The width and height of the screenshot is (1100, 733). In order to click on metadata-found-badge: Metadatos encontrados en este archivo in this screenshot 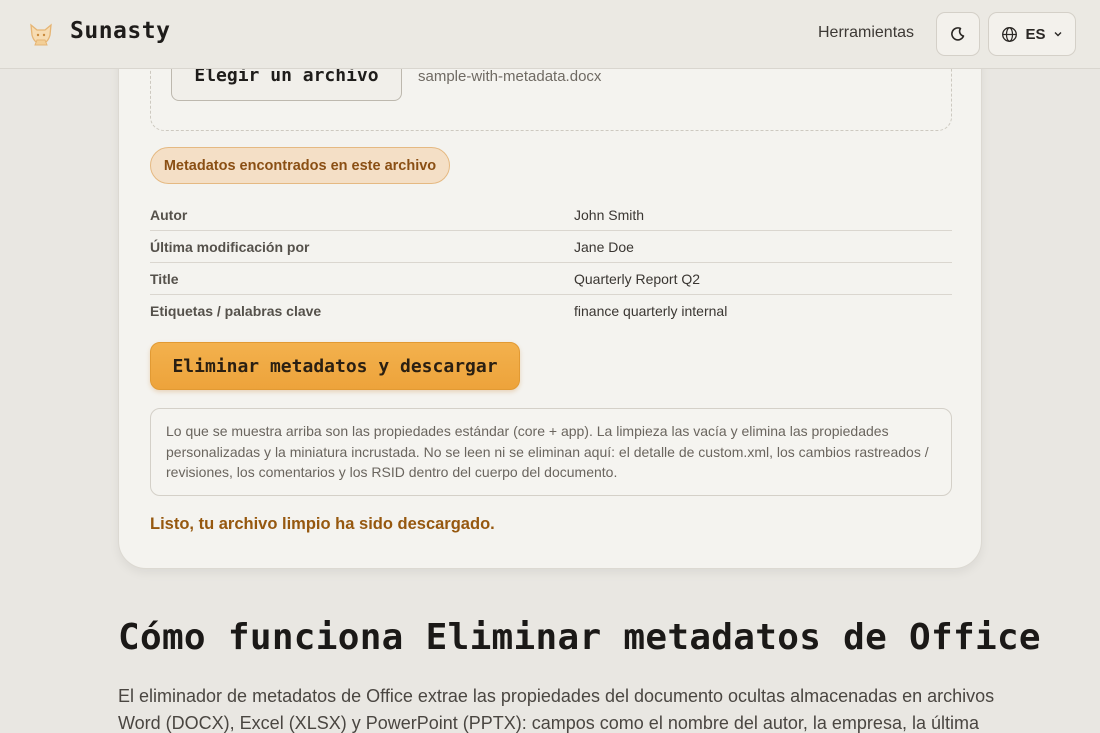, I will do `click(300, 165)`.